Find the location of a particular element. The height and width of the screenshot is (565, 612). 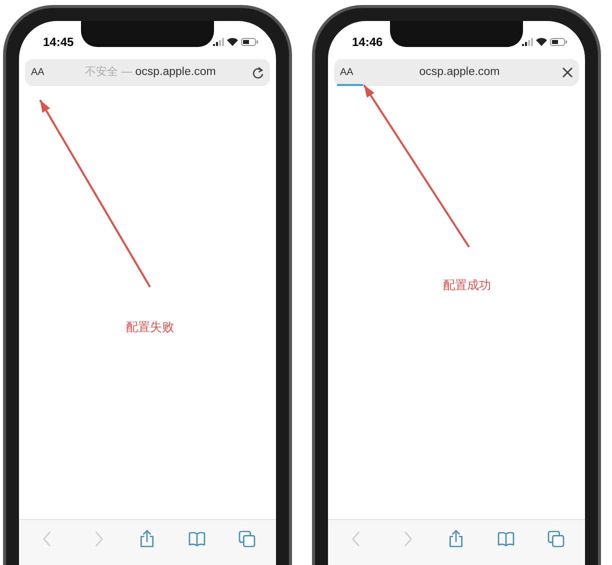

reload-icon is located at coordinates (258, 72).